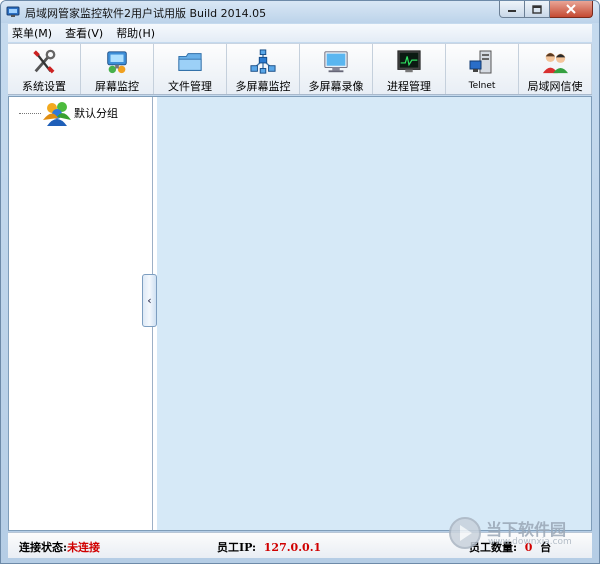 This screenshot has height=564, width=600. I want to click on minimize-icon, so click(512, 11).